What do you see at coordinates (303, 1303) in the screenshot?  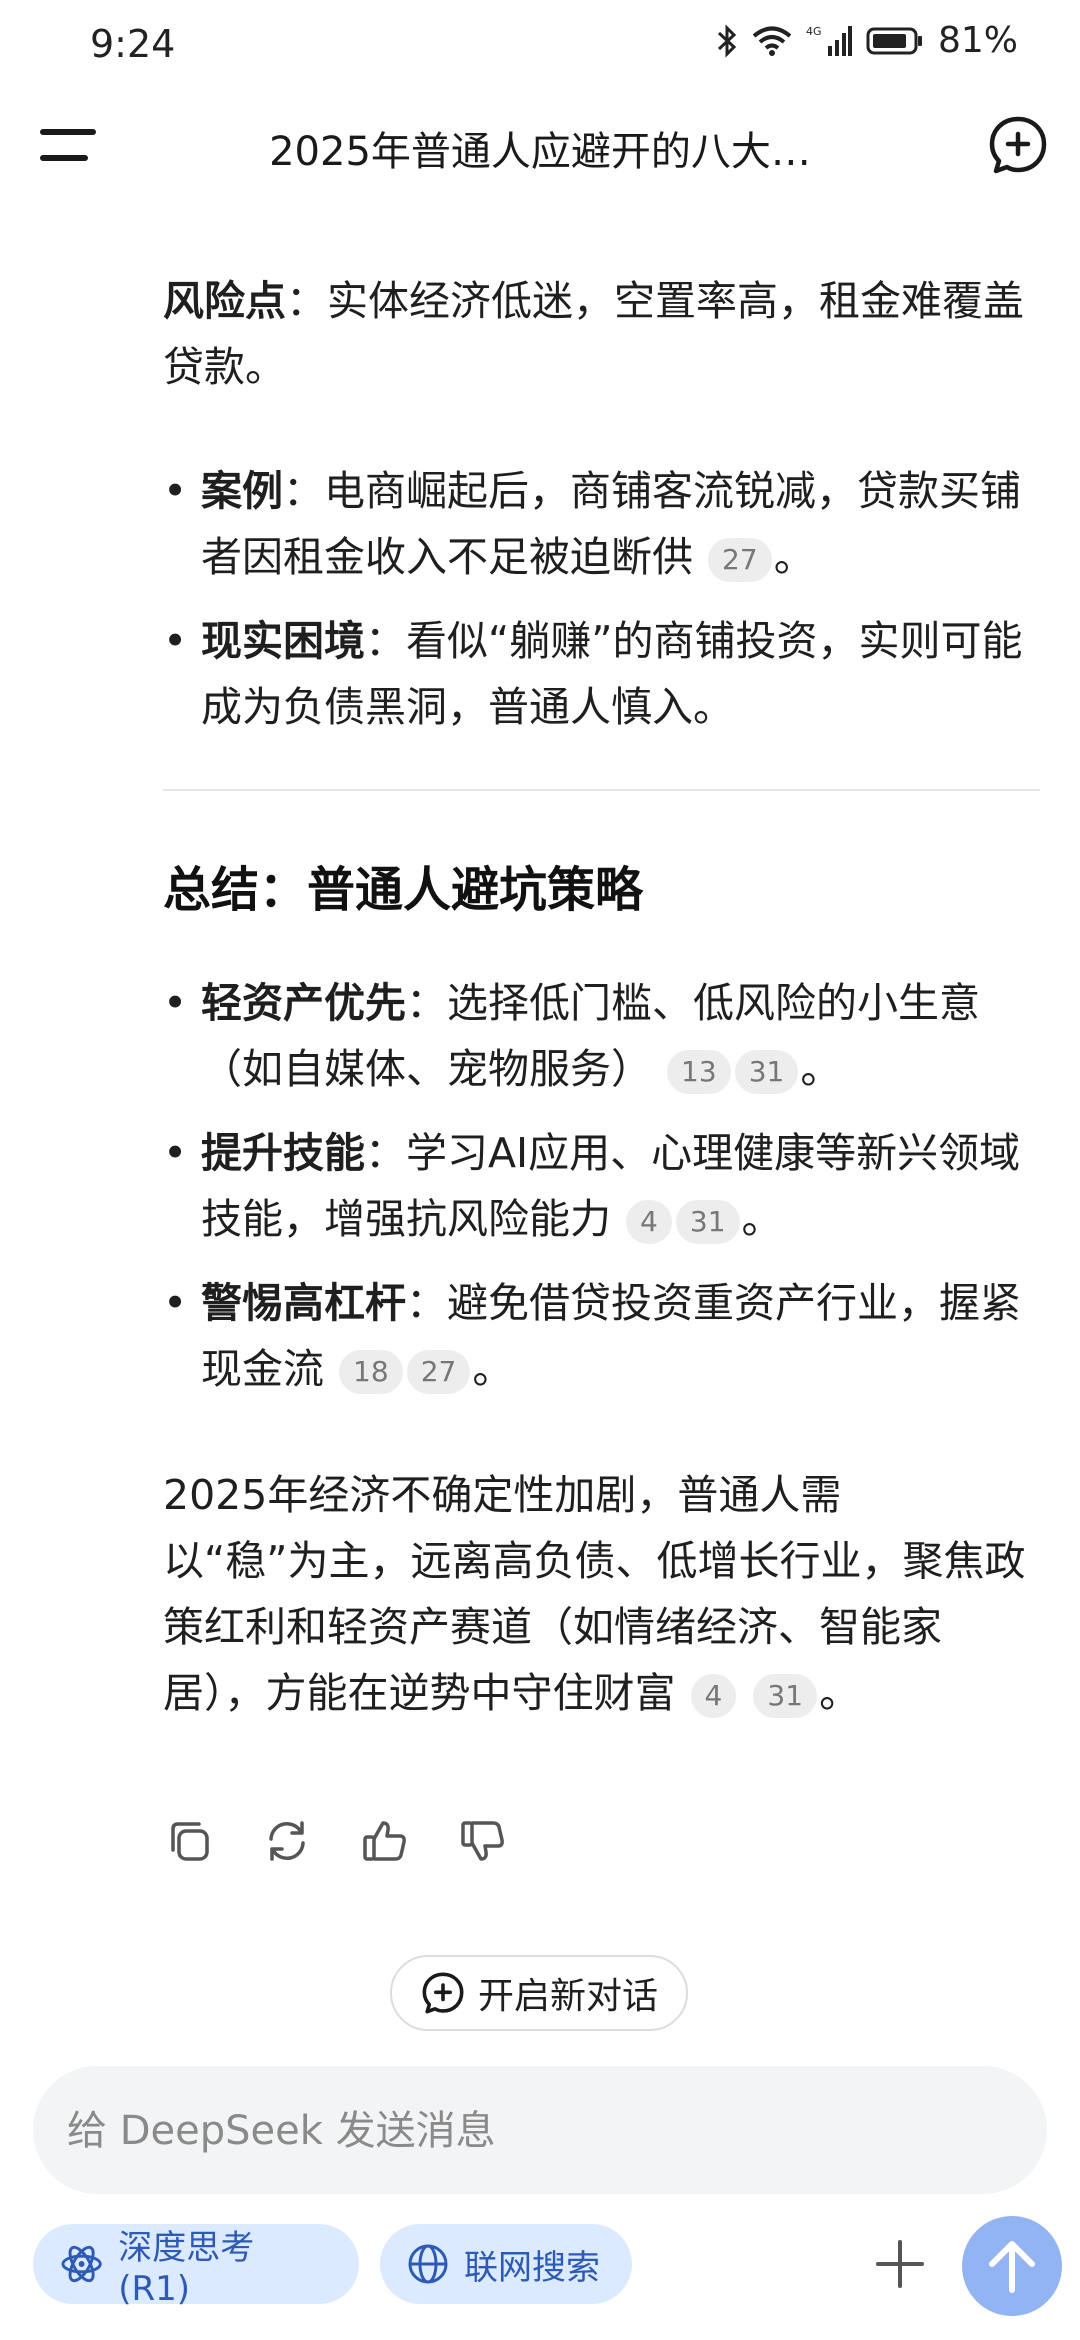 I see `bullet-label: 警惕高杠杆` at bounding box center [303, 1303].